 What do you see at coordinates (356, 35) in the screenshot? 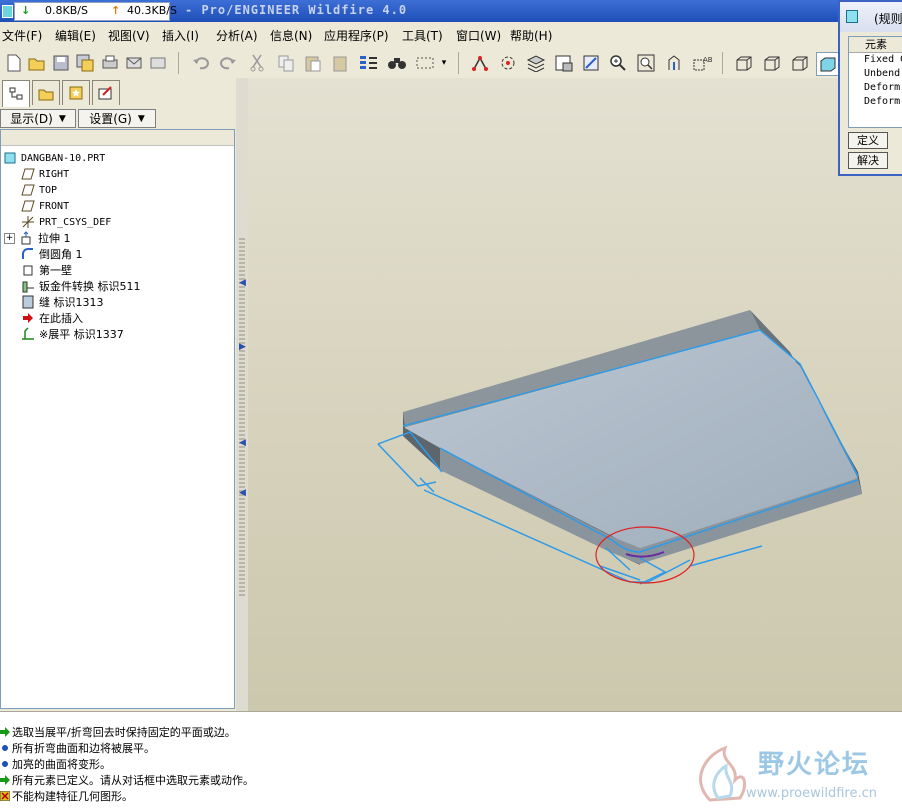
I see `menu-applications: 应用程序(P)` at bounding box center [356, 35].